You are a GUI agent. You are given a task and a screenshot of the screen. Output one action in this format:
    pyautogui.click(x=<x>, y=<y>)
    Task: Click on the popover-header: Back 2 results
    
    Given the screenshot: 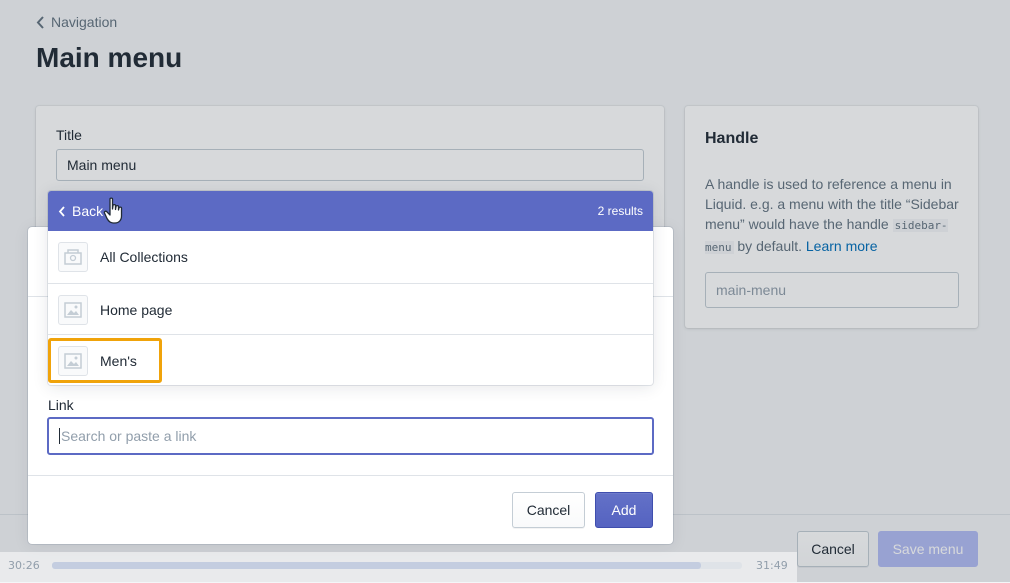 What is the action you would take?
    pyautogui.click(x=350, y=211)
    